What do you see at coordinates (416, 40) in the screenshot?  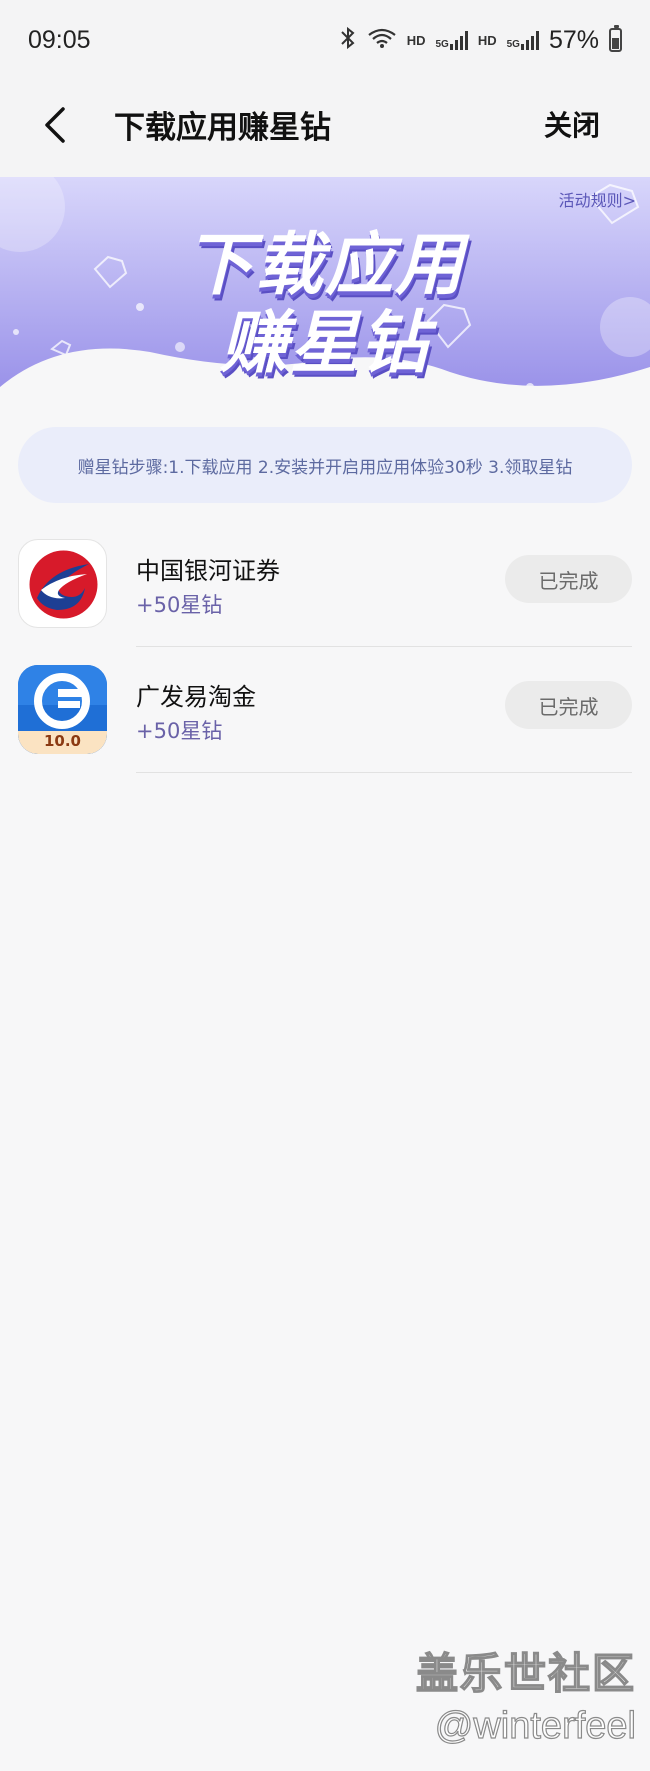 I see `hd-label-1: HD` at bounding box center [416, 40].